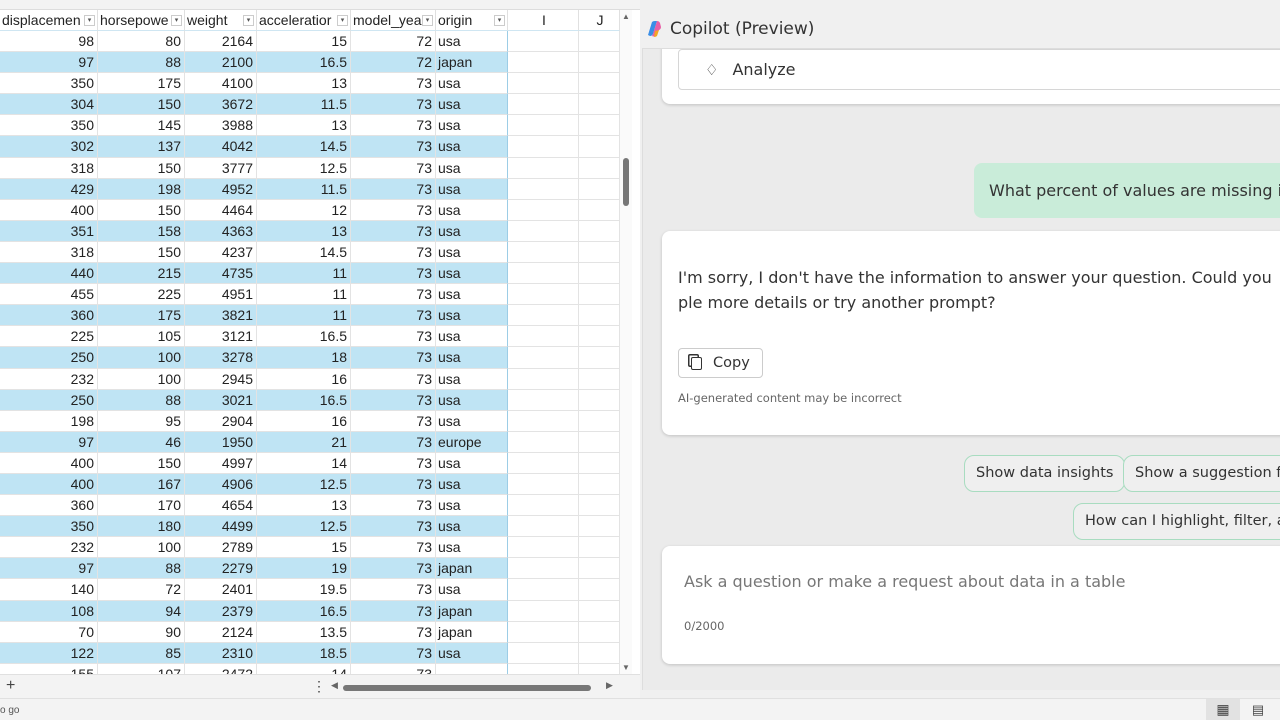  What do you see at coordinates (304, 147) in the screenshot?
I see `table-cell: 14.5` at bounding box center [304, 147].